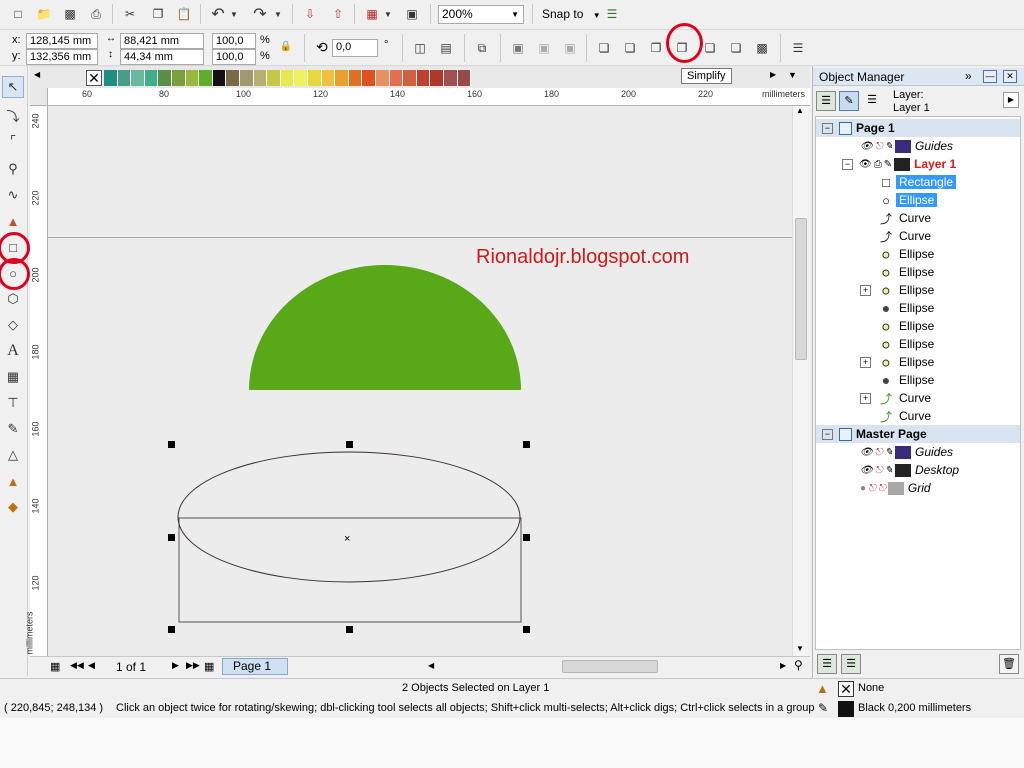  I want to click on paste-icon: 📋, so click(184, 14).